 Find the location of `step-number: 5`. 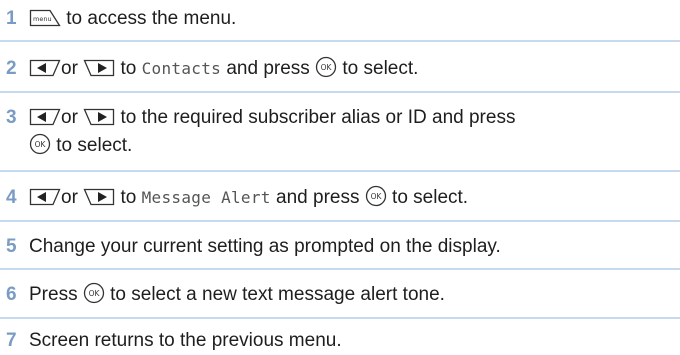

step-number: 5 is located at coordinates (11, 246).